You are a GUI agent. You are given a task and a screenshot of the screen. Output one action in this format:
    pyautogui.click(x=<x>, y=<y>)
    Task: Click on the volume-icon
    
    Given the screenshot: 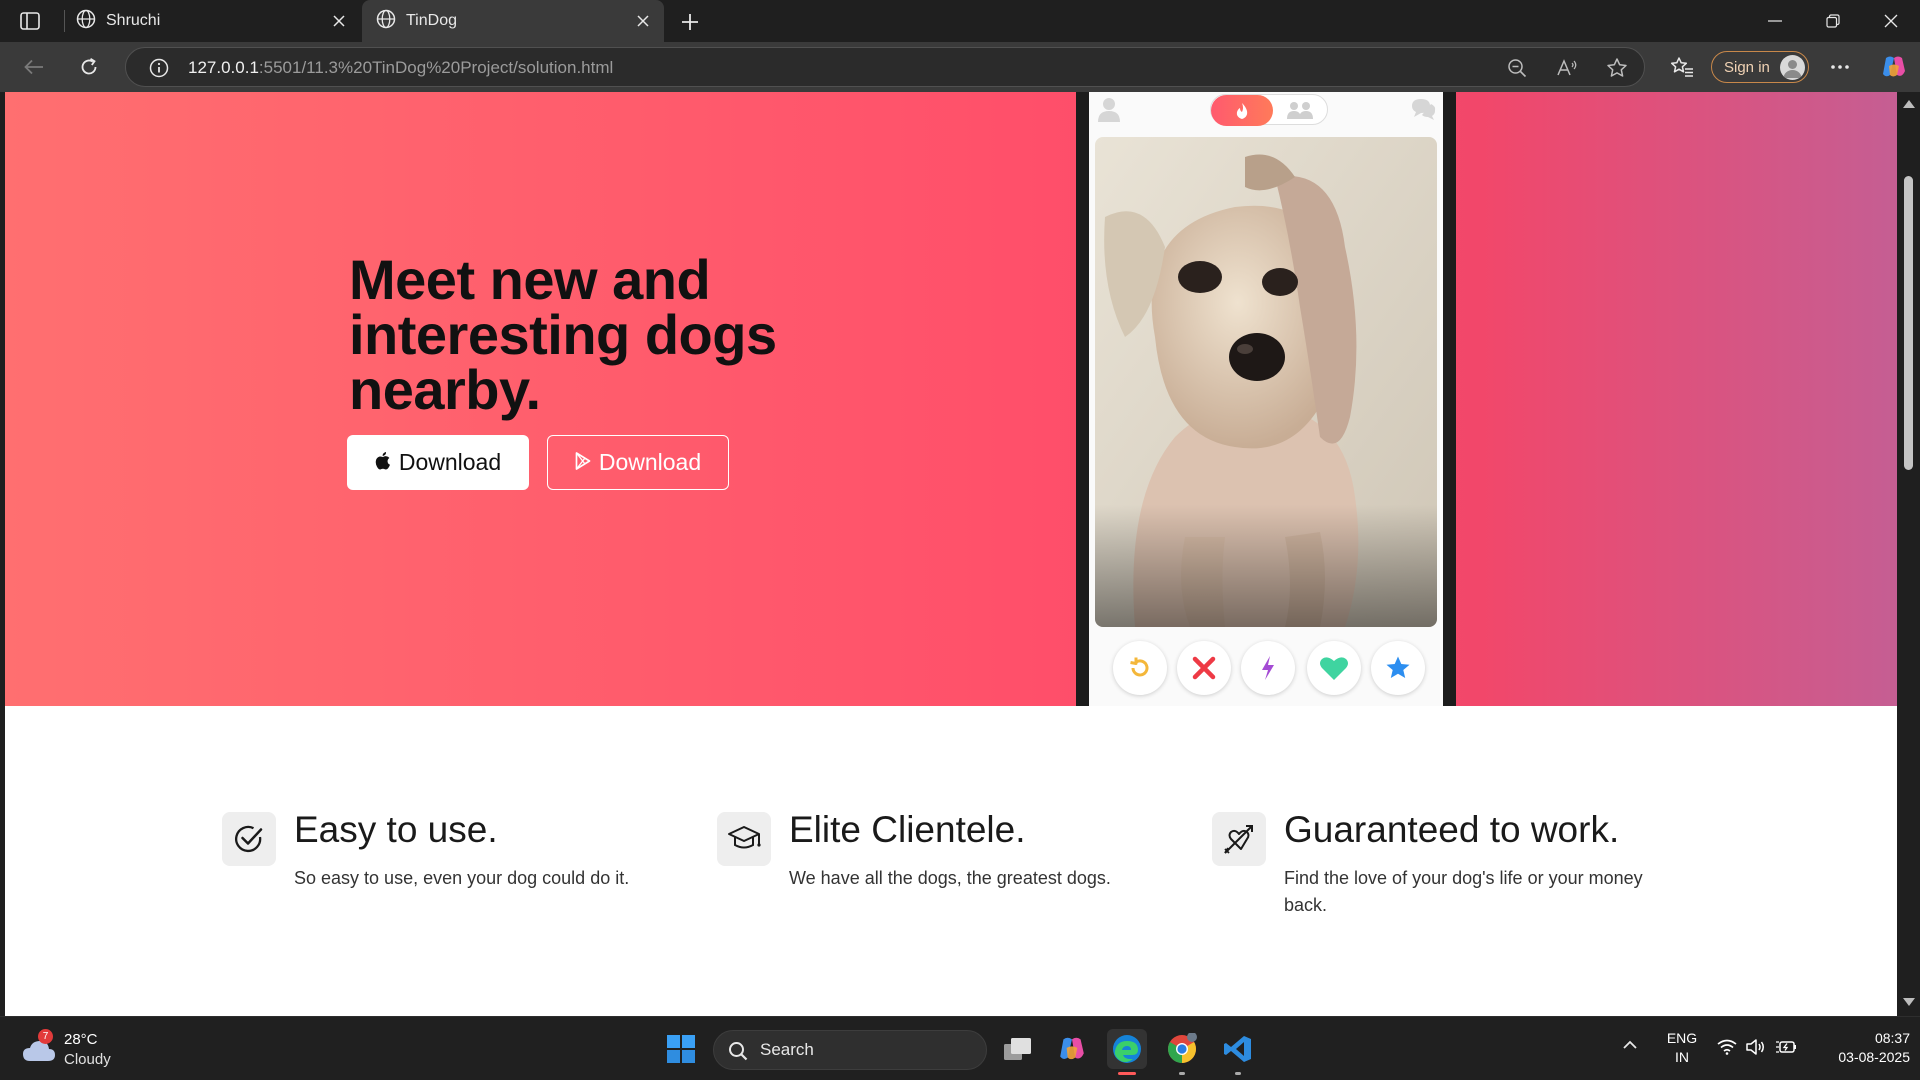 What is the action you would take?
    pyautogui.click(x=1756, y=1049)
    